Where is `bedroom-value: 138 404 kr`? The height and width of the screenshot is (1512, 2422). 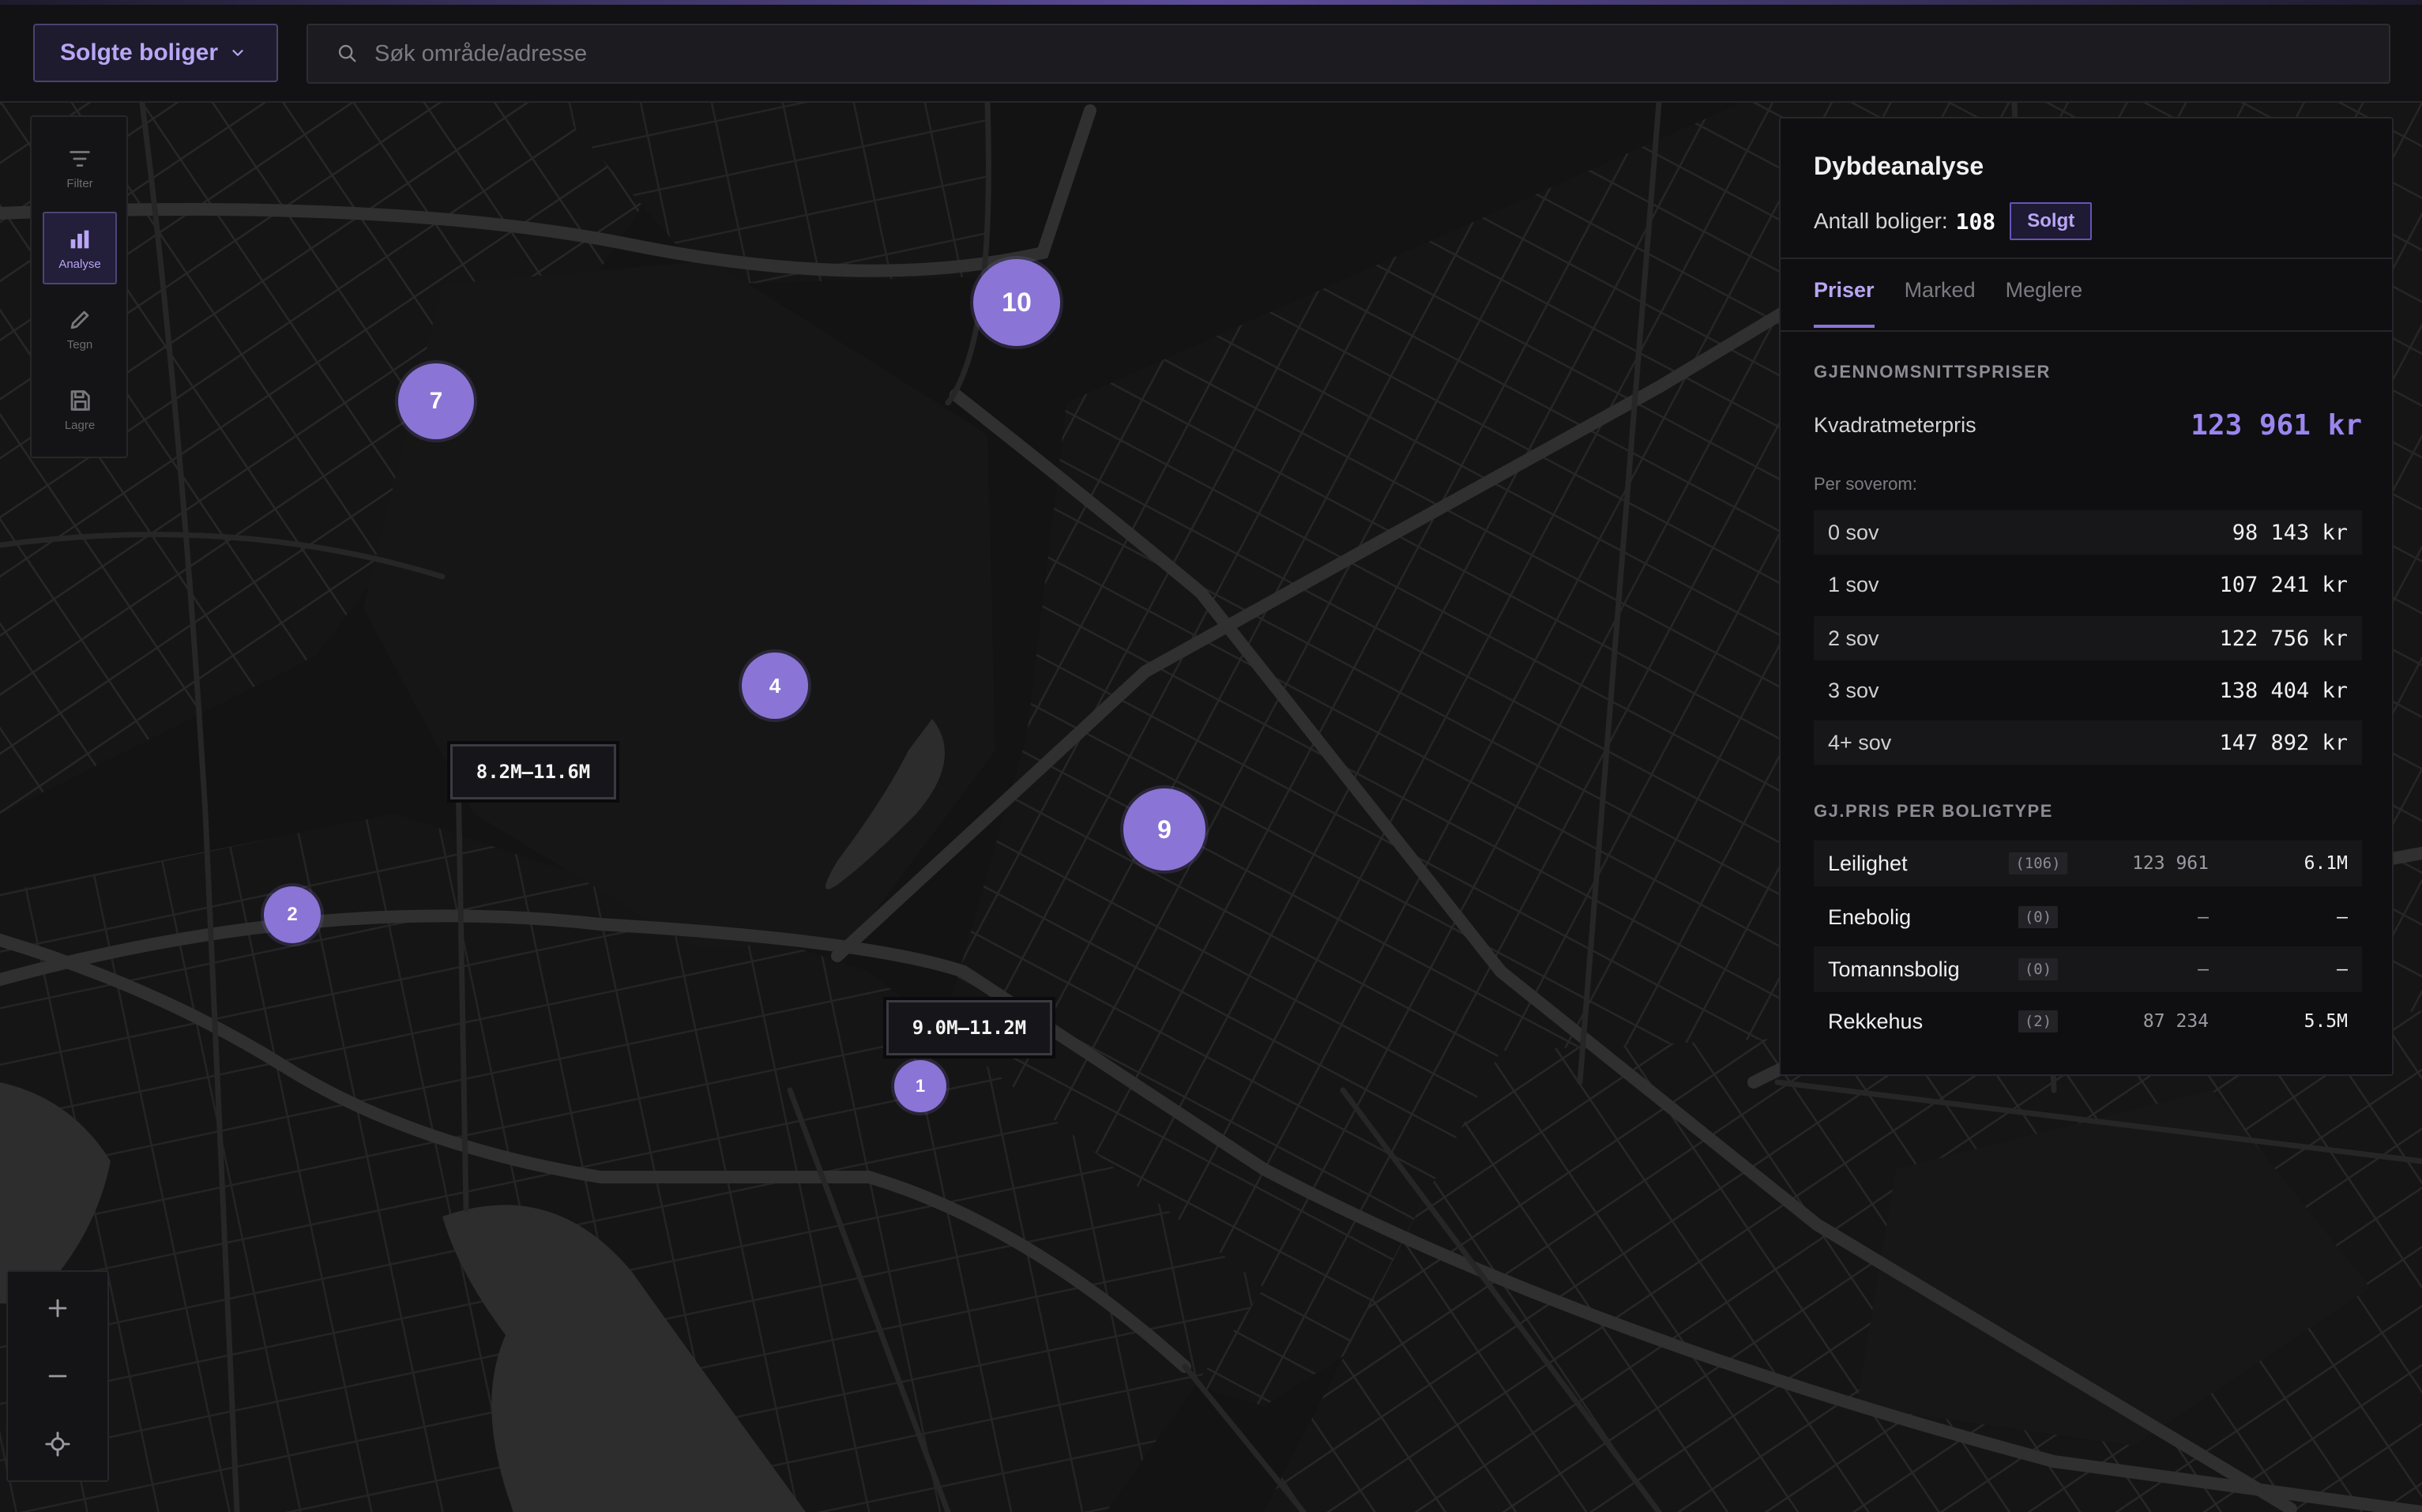 bedroom-value: 138 404 kr is located at coordinates (2283, 690).